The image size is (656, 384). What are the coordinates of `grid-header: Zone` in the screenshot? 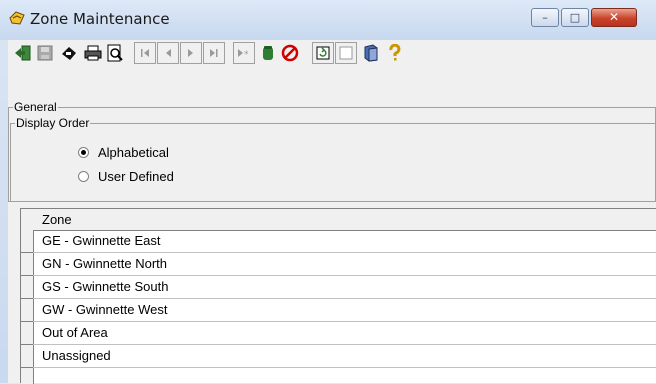 It's located at (344, 220).